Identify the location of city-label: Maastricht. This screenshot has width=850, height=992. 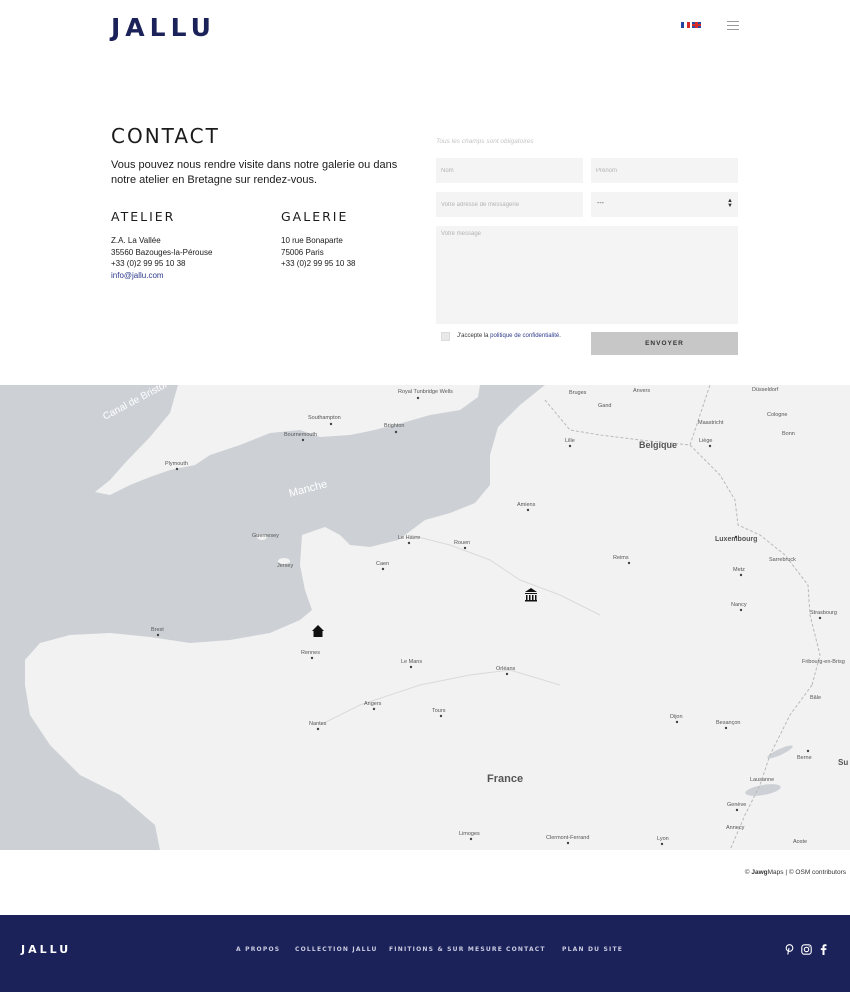
(711, 423).